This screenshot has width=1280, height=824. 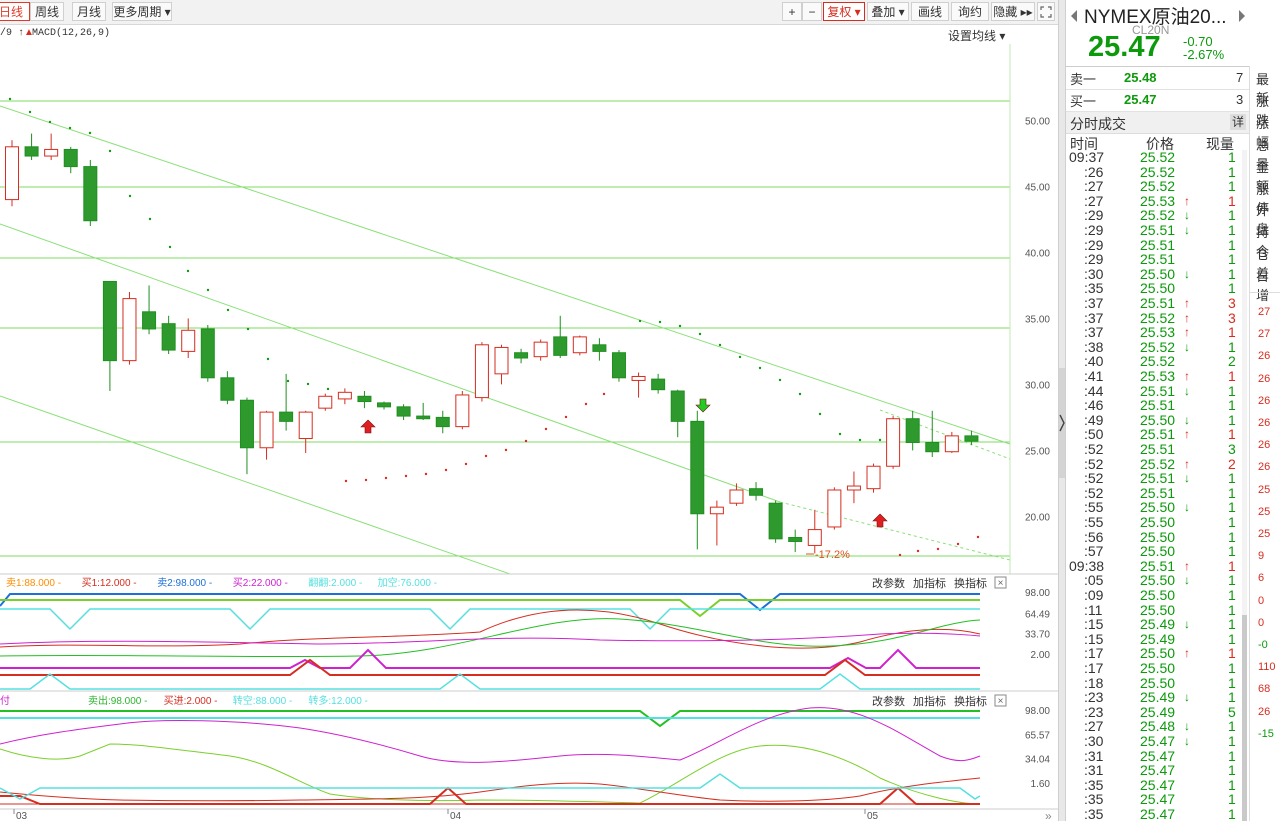 What do you see at coordinates (1244, 485) in the screenshot?
I see `ticks-scrollbar` at bounding box center [1244, 485].